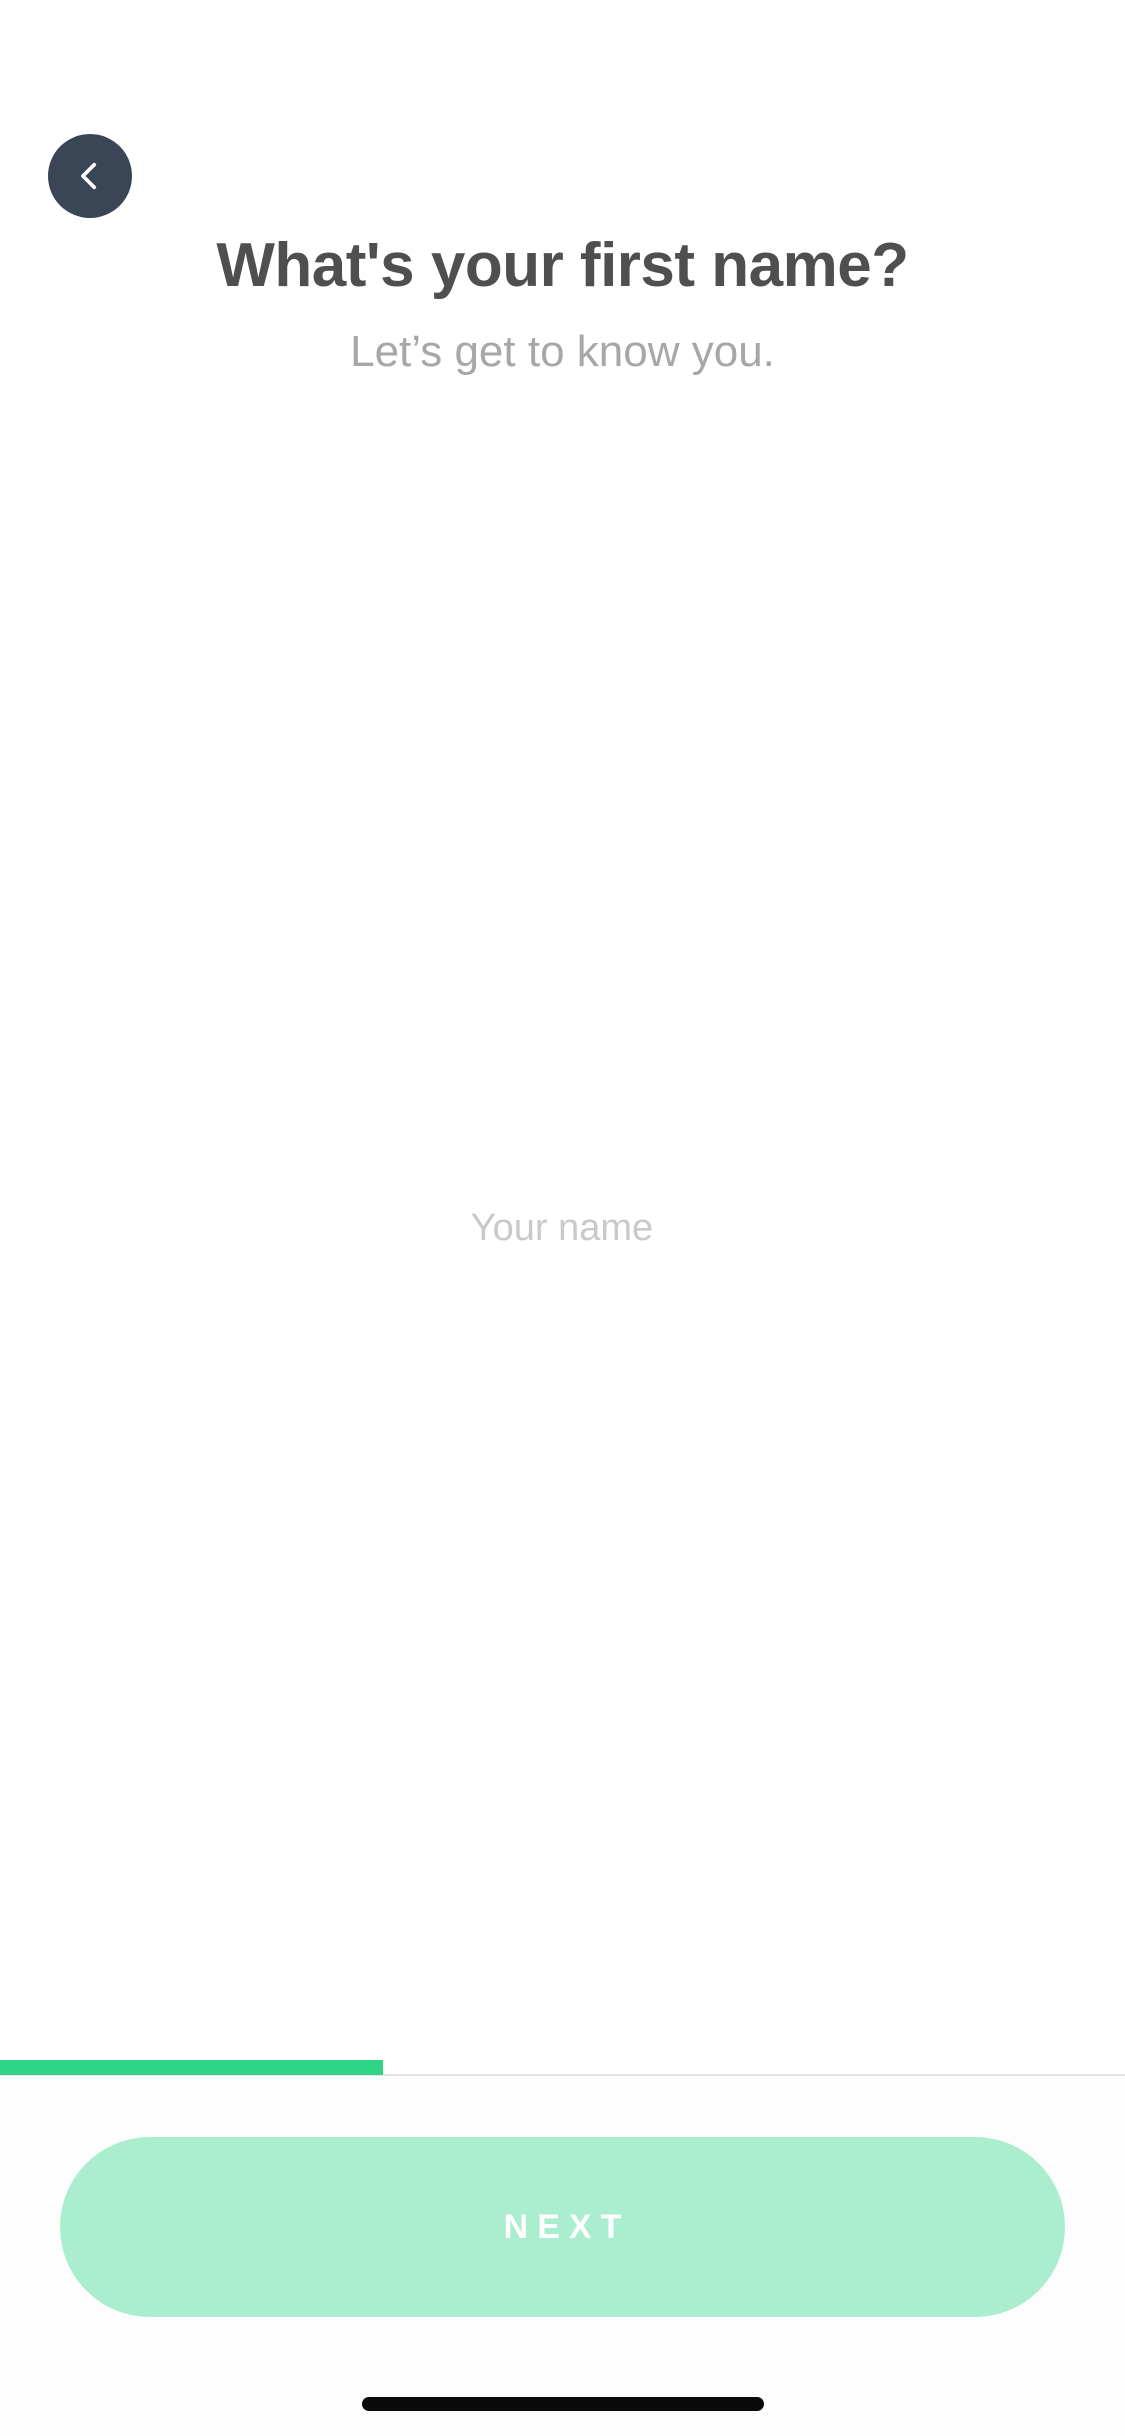  What do you see at coordinates (562, 265) in the screenshot?
I see `page-title: What's your first name?` at bounding box center [562, 265].